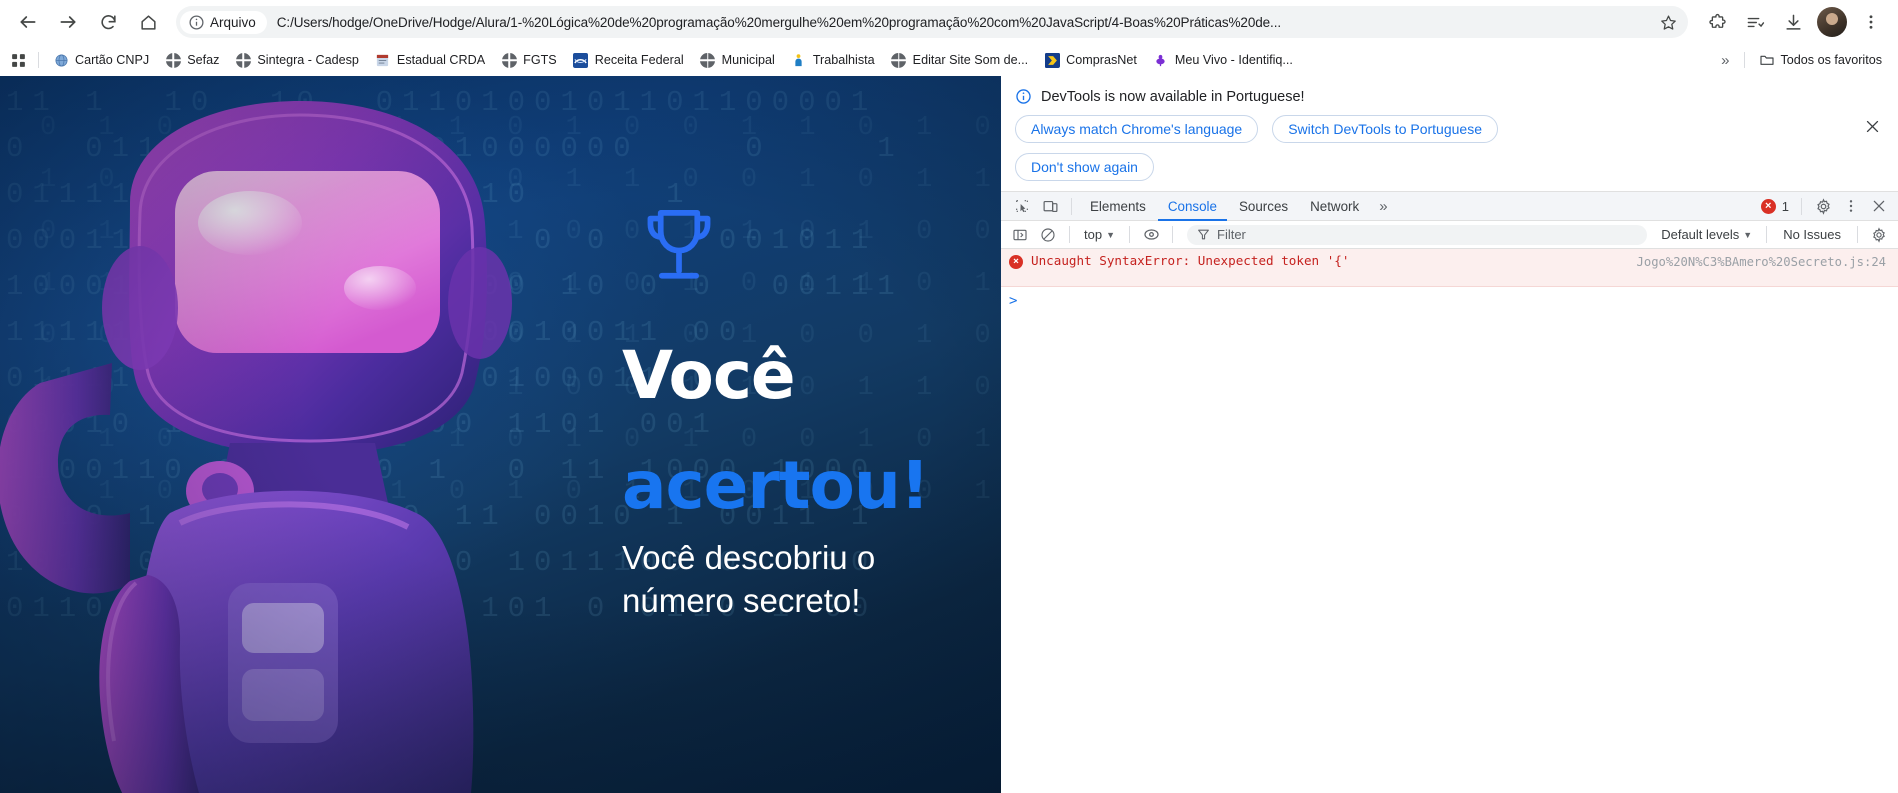  I want to click on bookmark-label: Sintegra - Cadesp, so click(308, 60).